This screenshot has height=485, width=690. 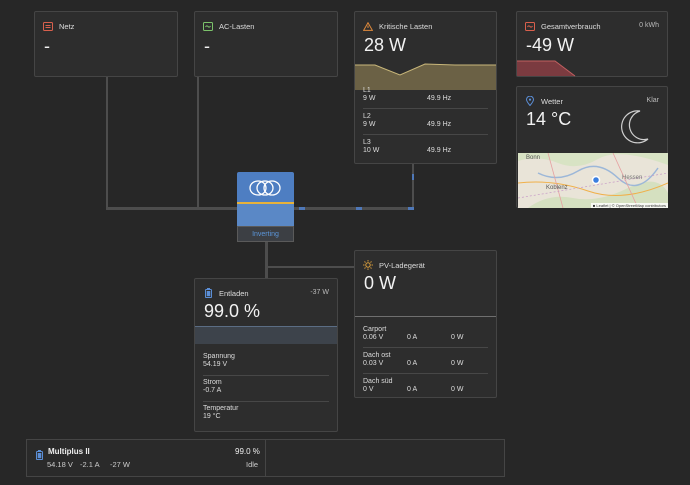 I want to click on connector-bus-right, so click(x=354, y=208).